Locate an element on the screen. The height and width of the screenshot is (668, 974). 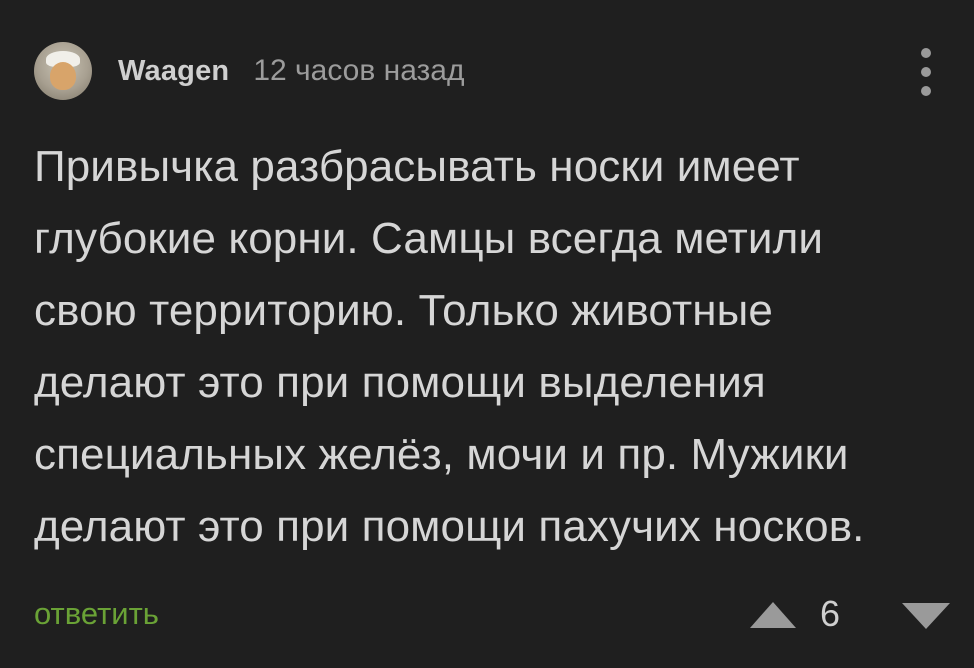
comment-text-line: делают это при помощи выделения is located at coordinates (400, 382).